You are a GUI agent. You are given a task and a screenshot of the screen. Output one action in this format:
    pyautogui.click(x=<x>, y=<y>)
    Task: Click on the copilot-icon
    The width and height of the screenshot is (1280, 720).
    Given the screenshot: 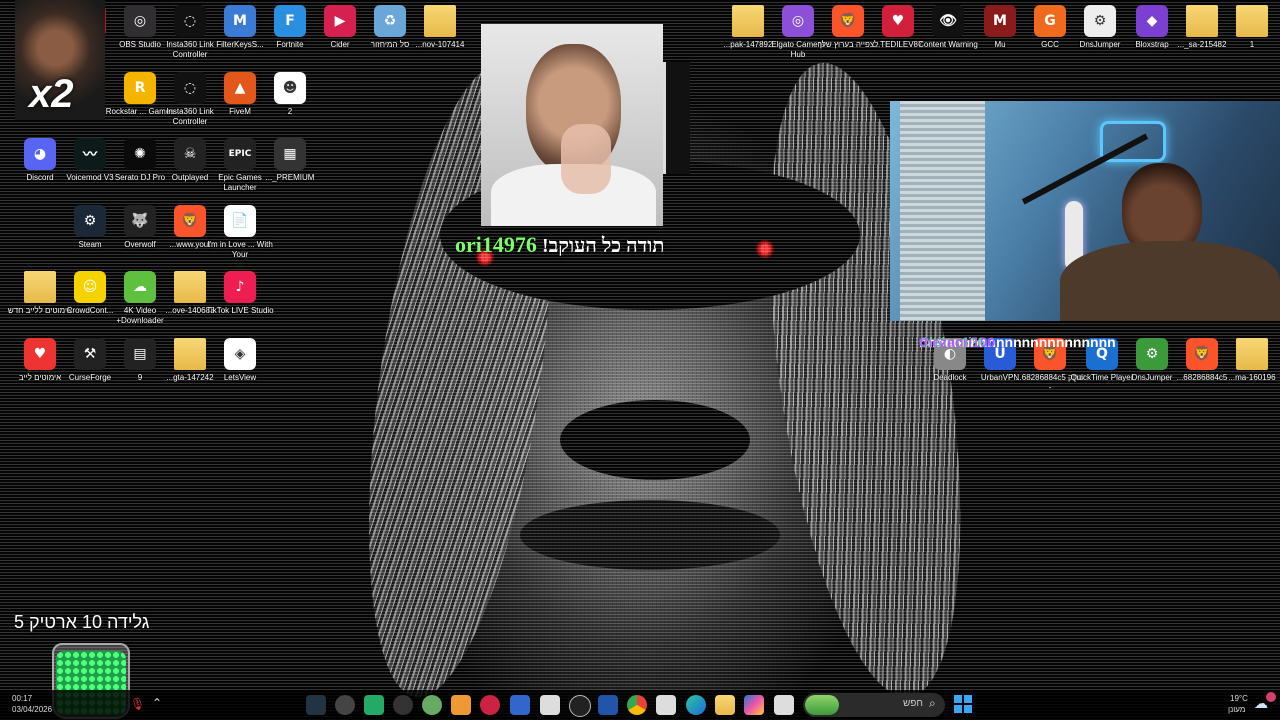 What is the action you would take?
    pyautogui.click(x=754, y=705)
    